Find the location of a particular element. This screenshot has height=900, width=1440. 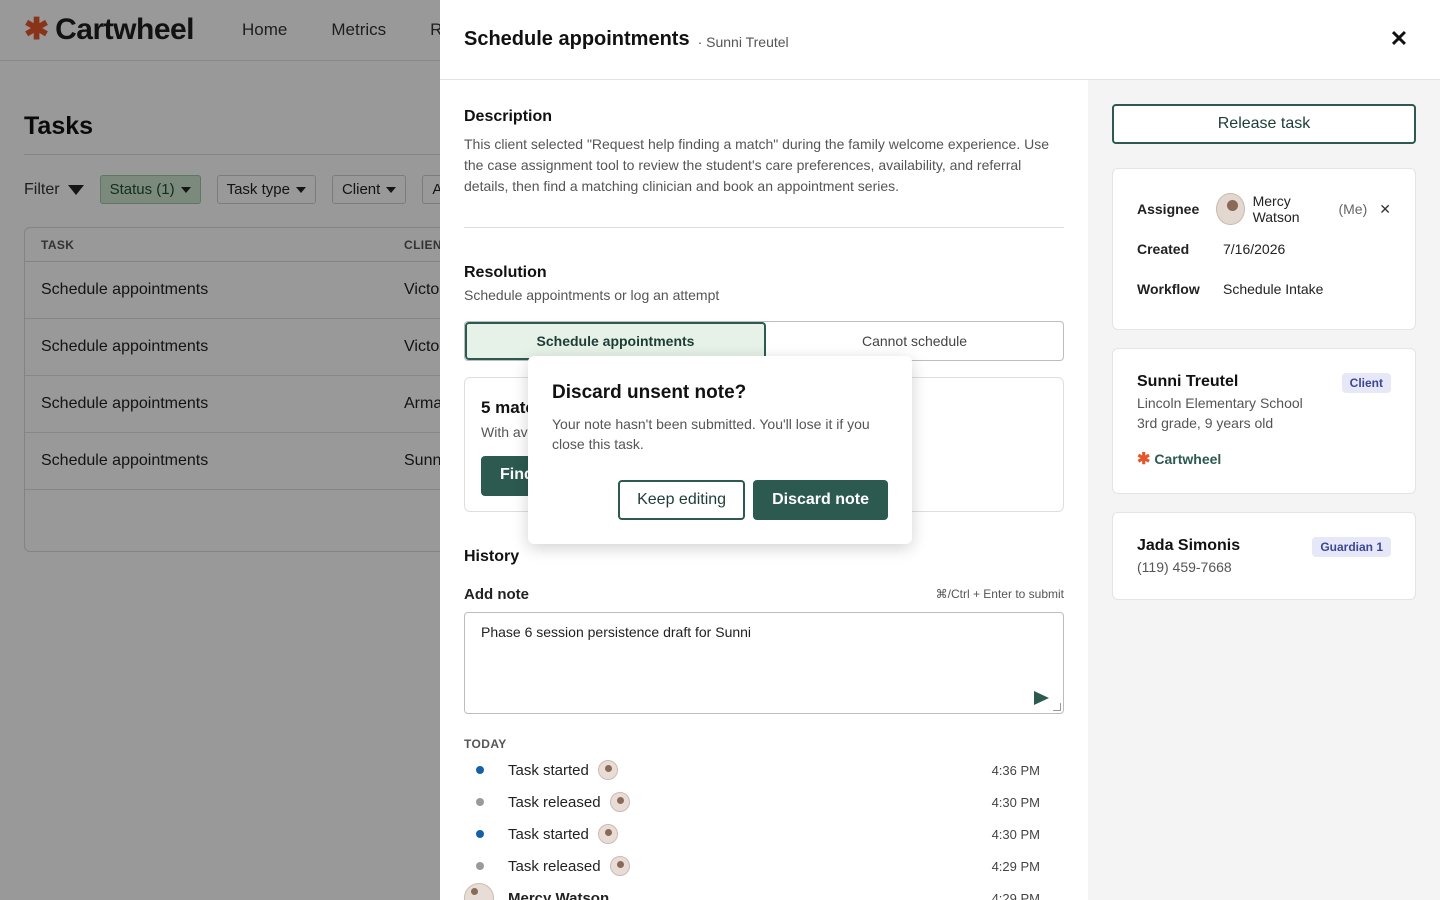

dialog-actions: Keep editing Discard note is located at coordinates (753, 500).